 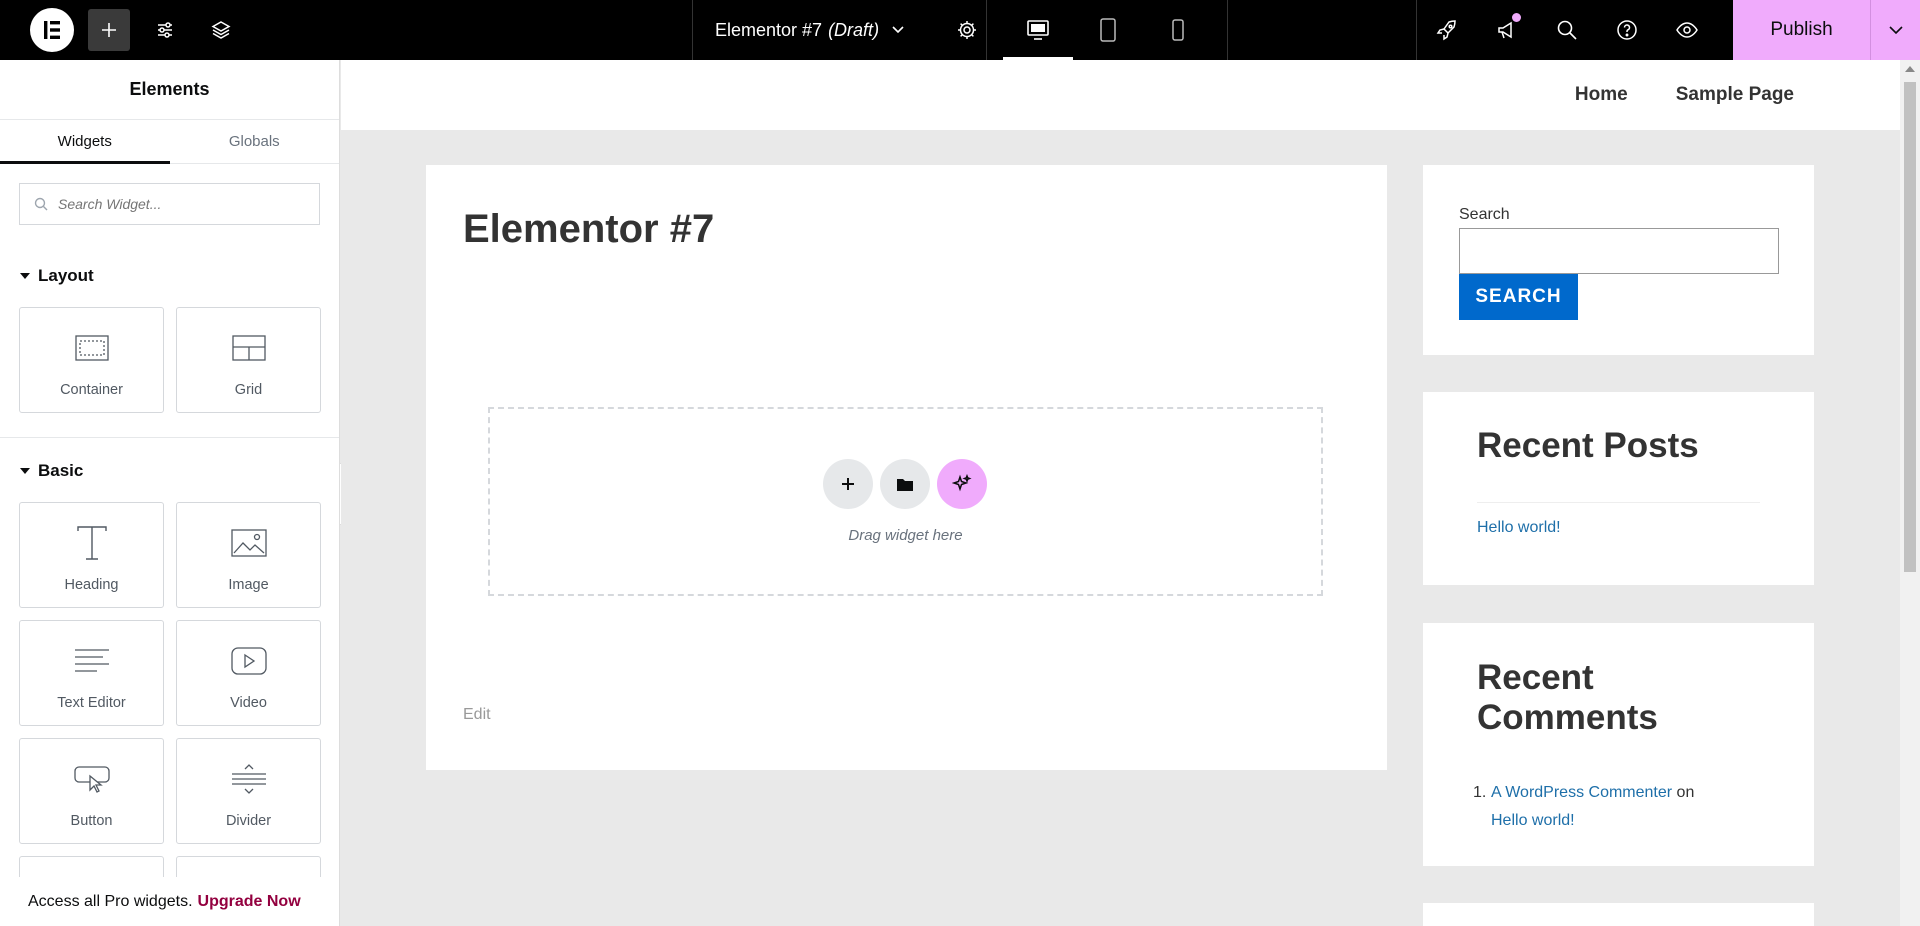 I want to click on widget-image: Image, so click(x=248, y=555).